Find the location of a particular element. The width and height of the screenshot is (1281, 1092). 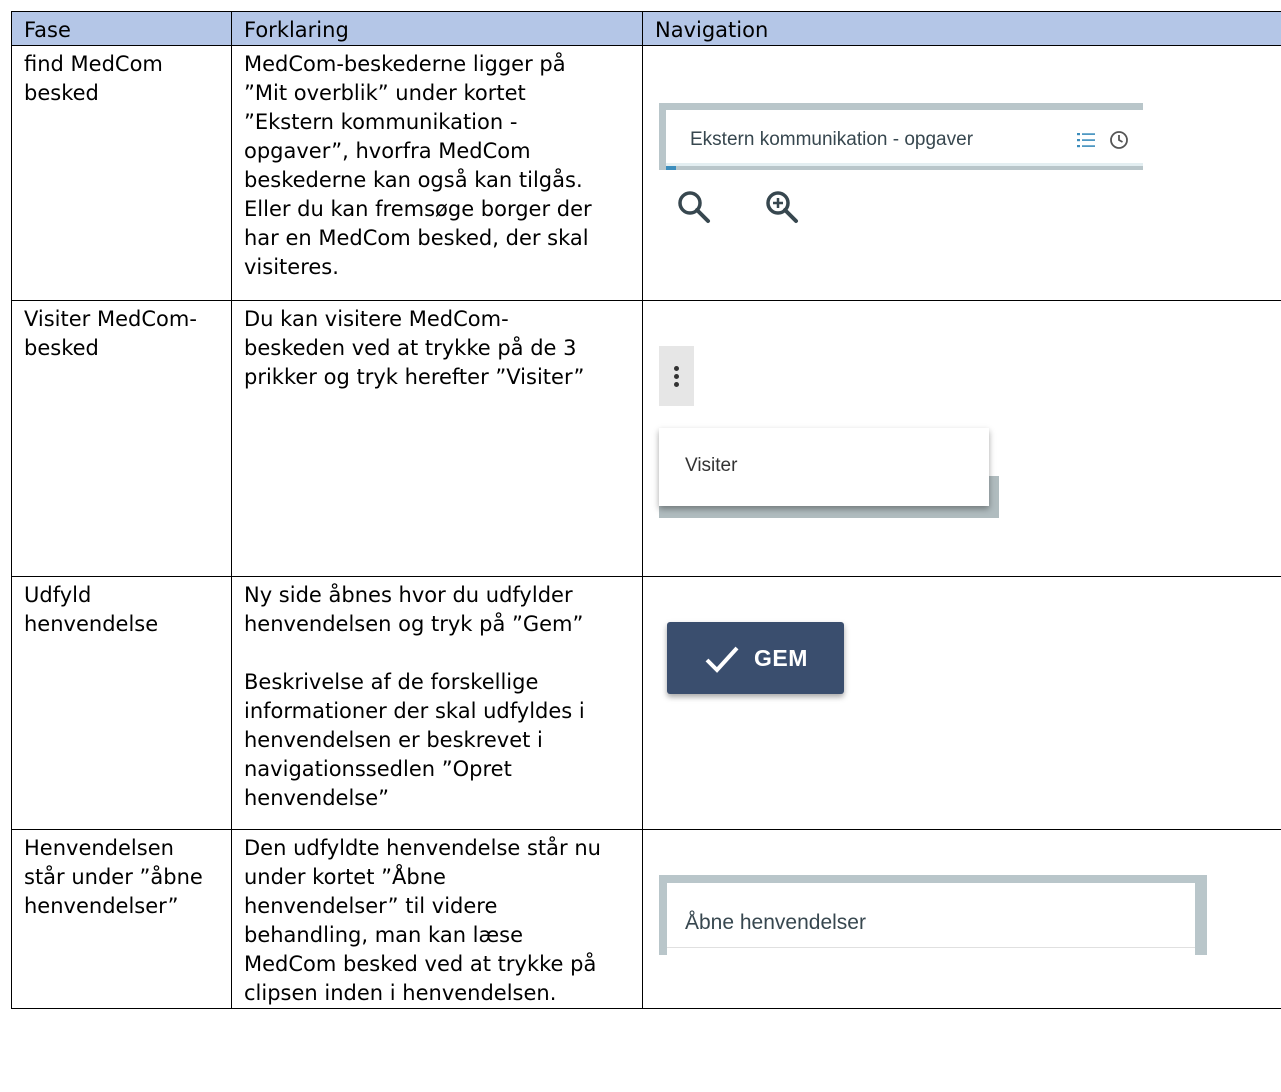

fase-text: find MedCom besked is located at coordinates (93, 78).